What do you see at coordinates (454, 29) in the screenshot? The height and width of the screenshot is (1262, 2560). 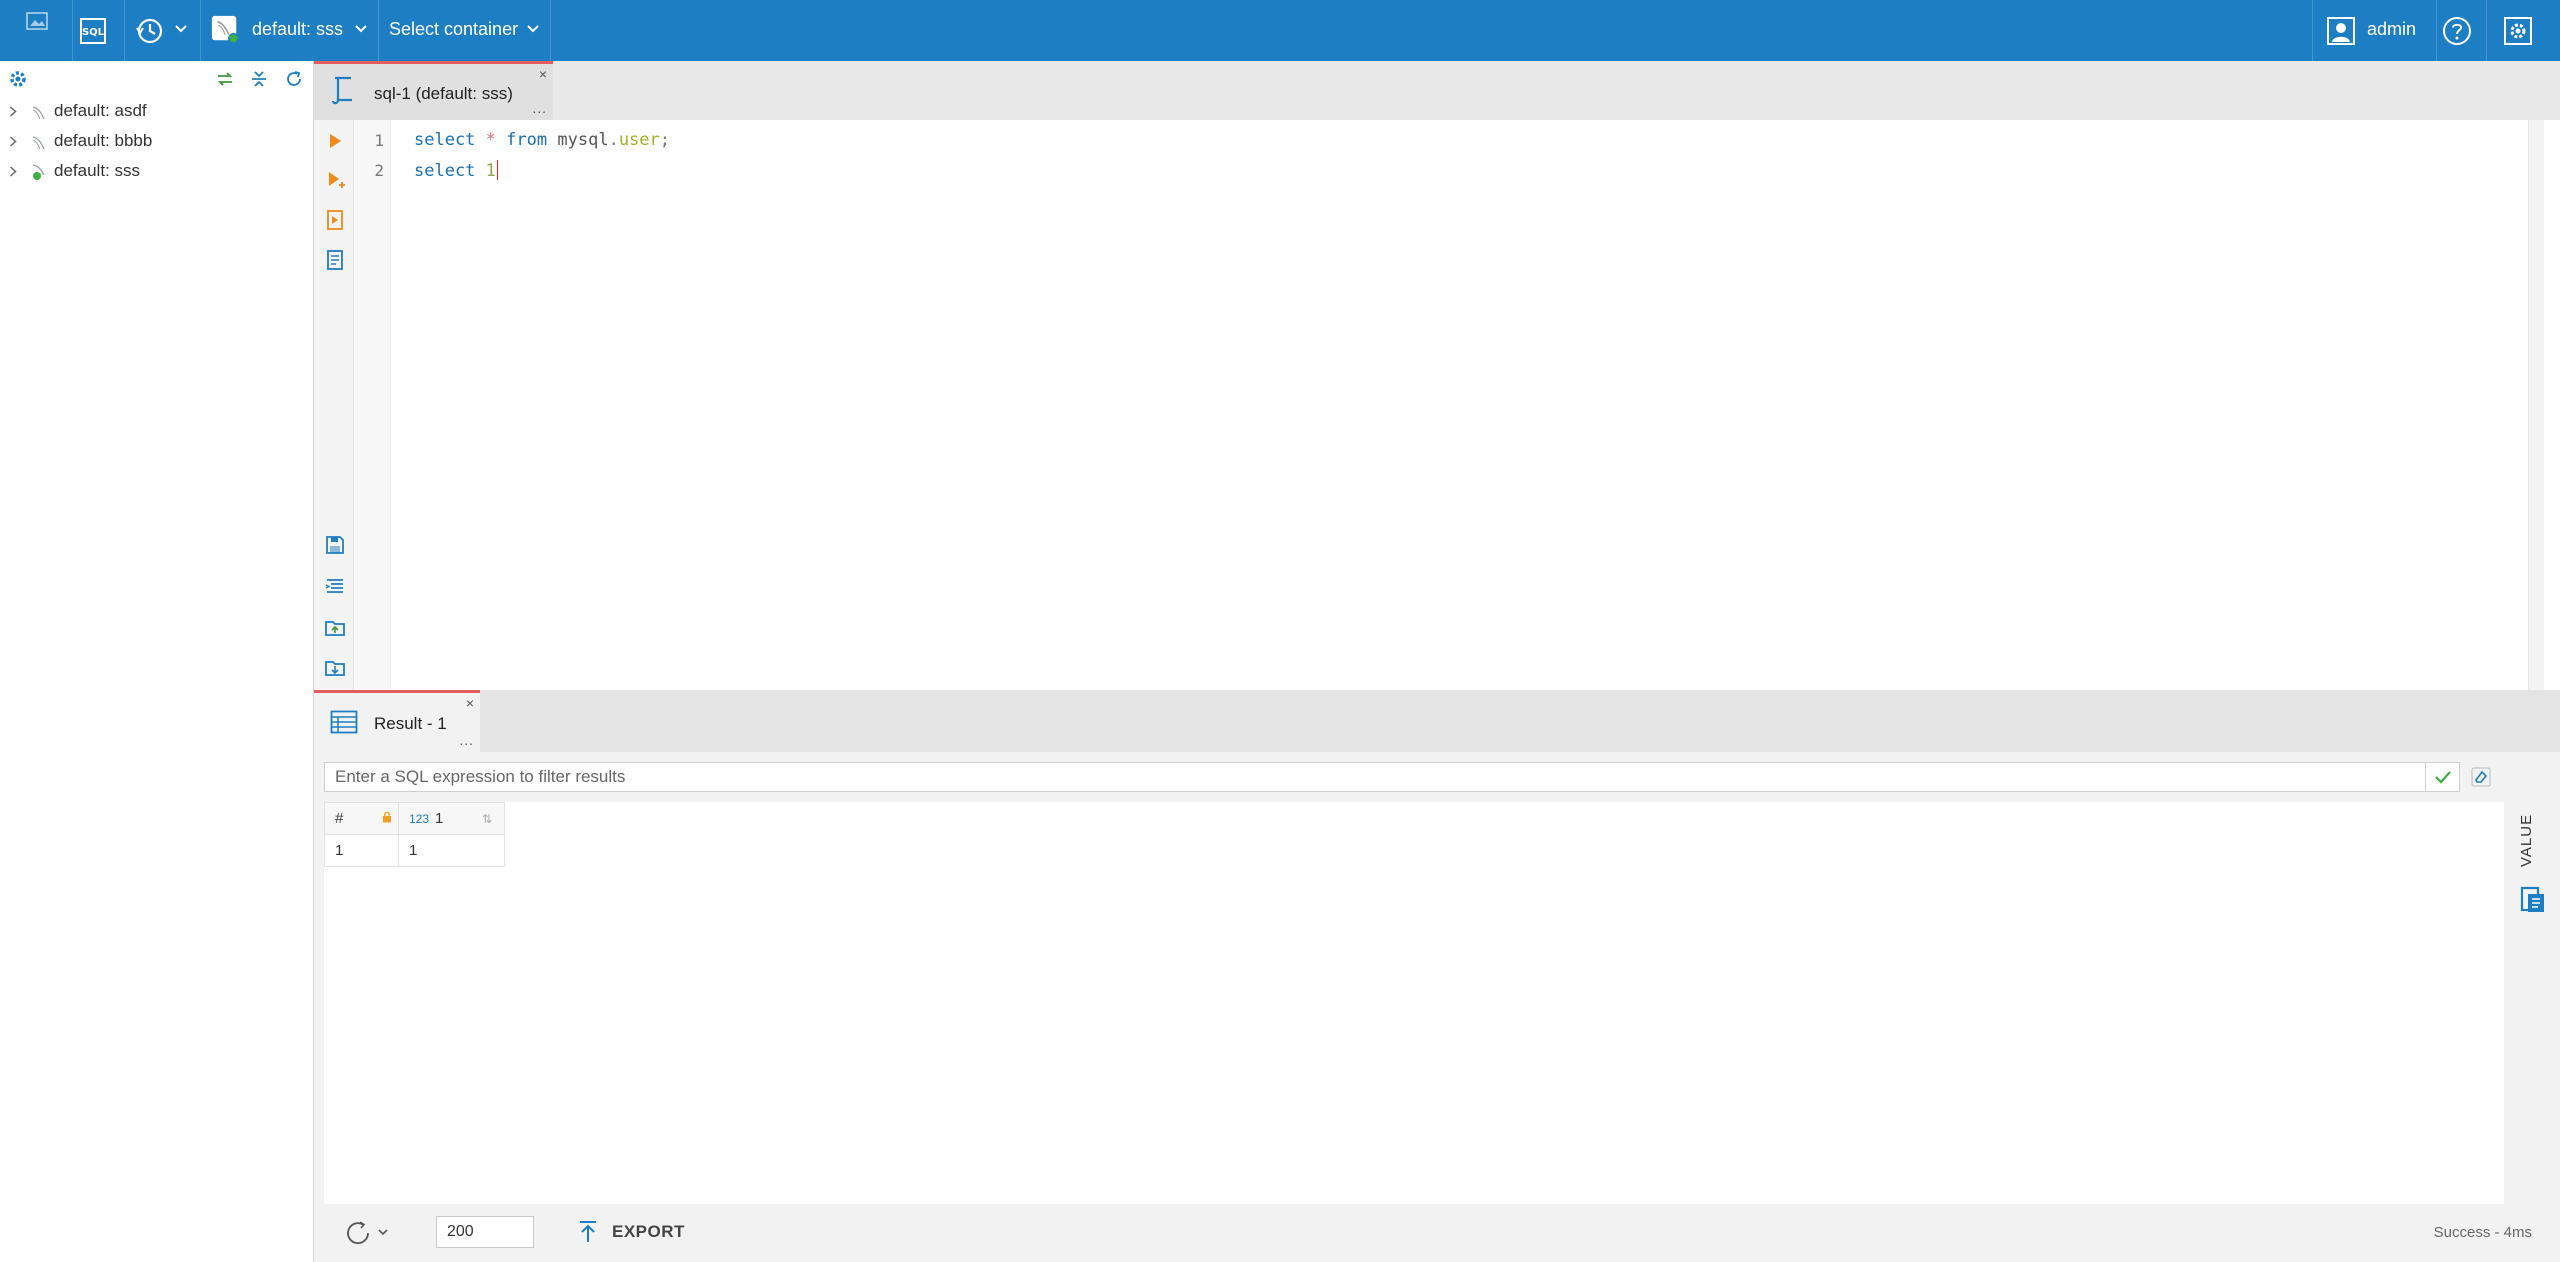 I see `container-selector-label: Select container` at bounding box center [454, 29].